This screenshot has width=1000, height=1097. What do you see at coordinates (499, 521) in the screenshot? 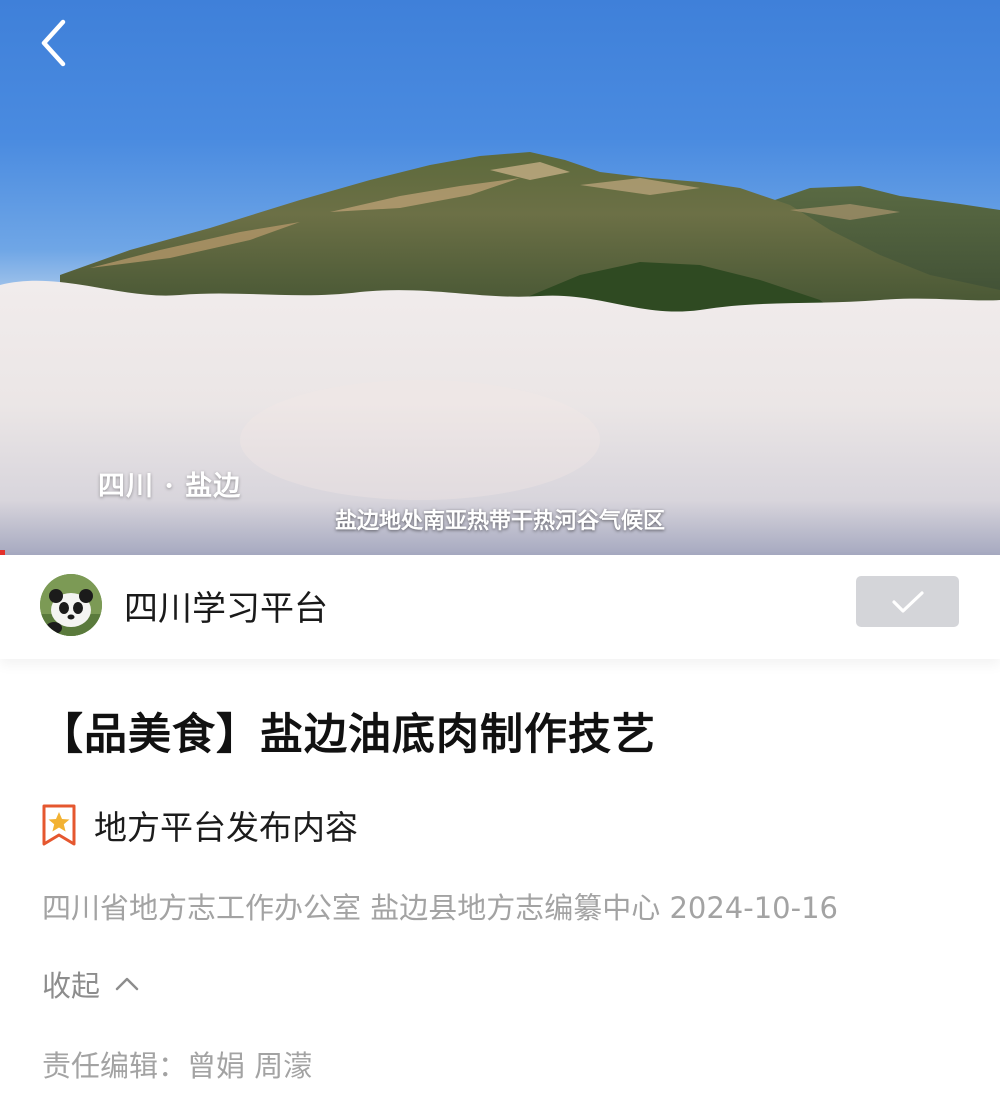
I see `video-subtitle: 盐边地处南亚热带干热河谷气候区` at bounding box center [499, 521].